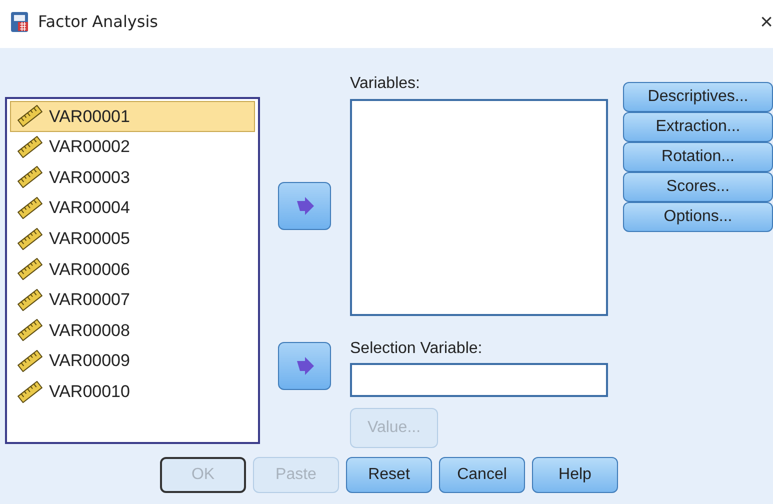 This screenshot has height=504, width=773. What do you see at coordinates (766, 22) in the screenshot?
I see `close-button: ×` at bounding box center [766, 22].